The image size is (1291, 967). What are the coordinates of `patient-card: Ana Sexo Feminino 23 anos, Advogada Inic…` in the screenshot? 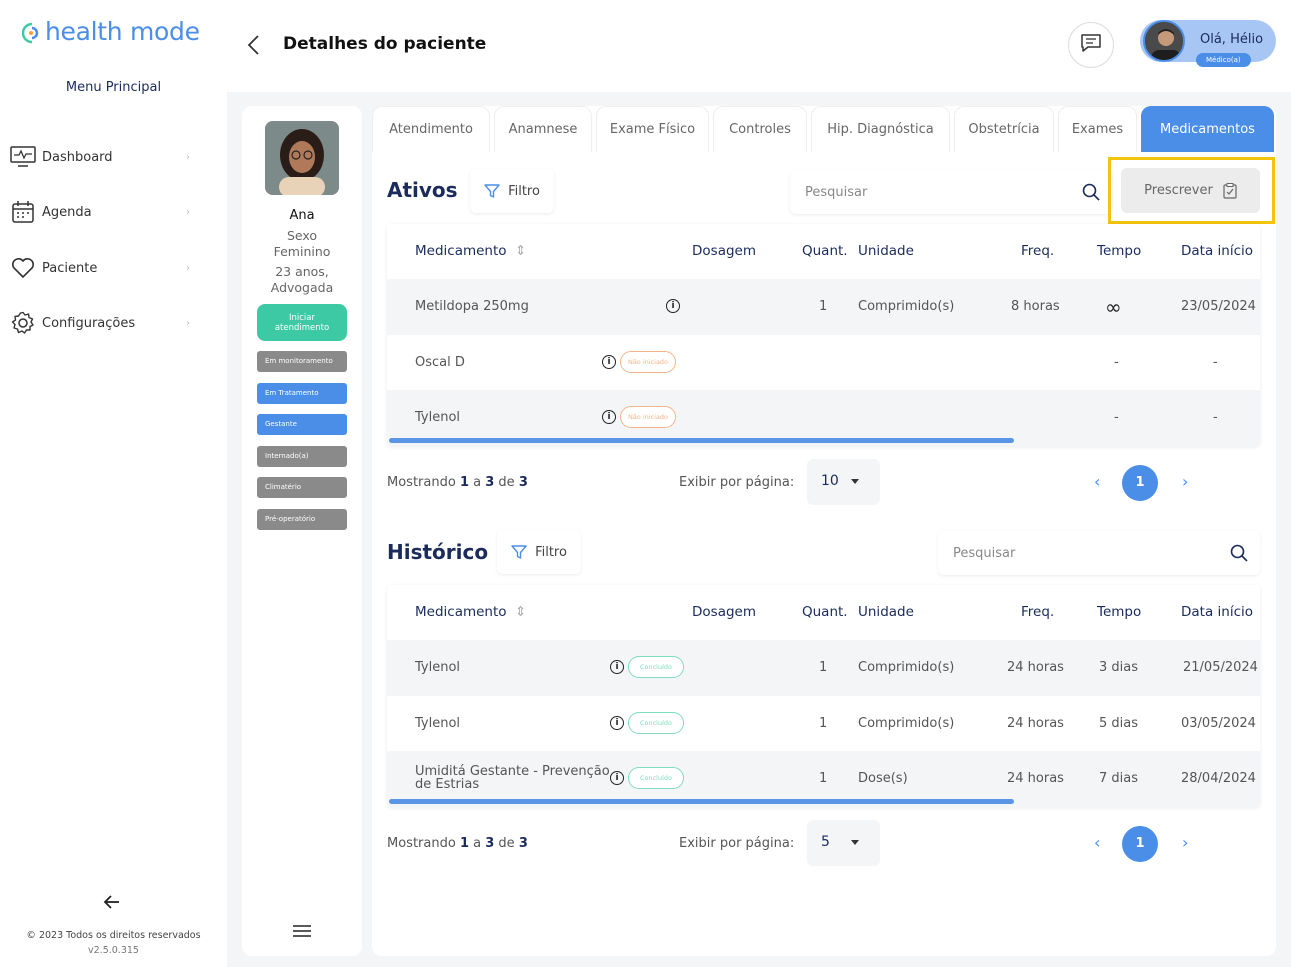 It's located at (302, 531).